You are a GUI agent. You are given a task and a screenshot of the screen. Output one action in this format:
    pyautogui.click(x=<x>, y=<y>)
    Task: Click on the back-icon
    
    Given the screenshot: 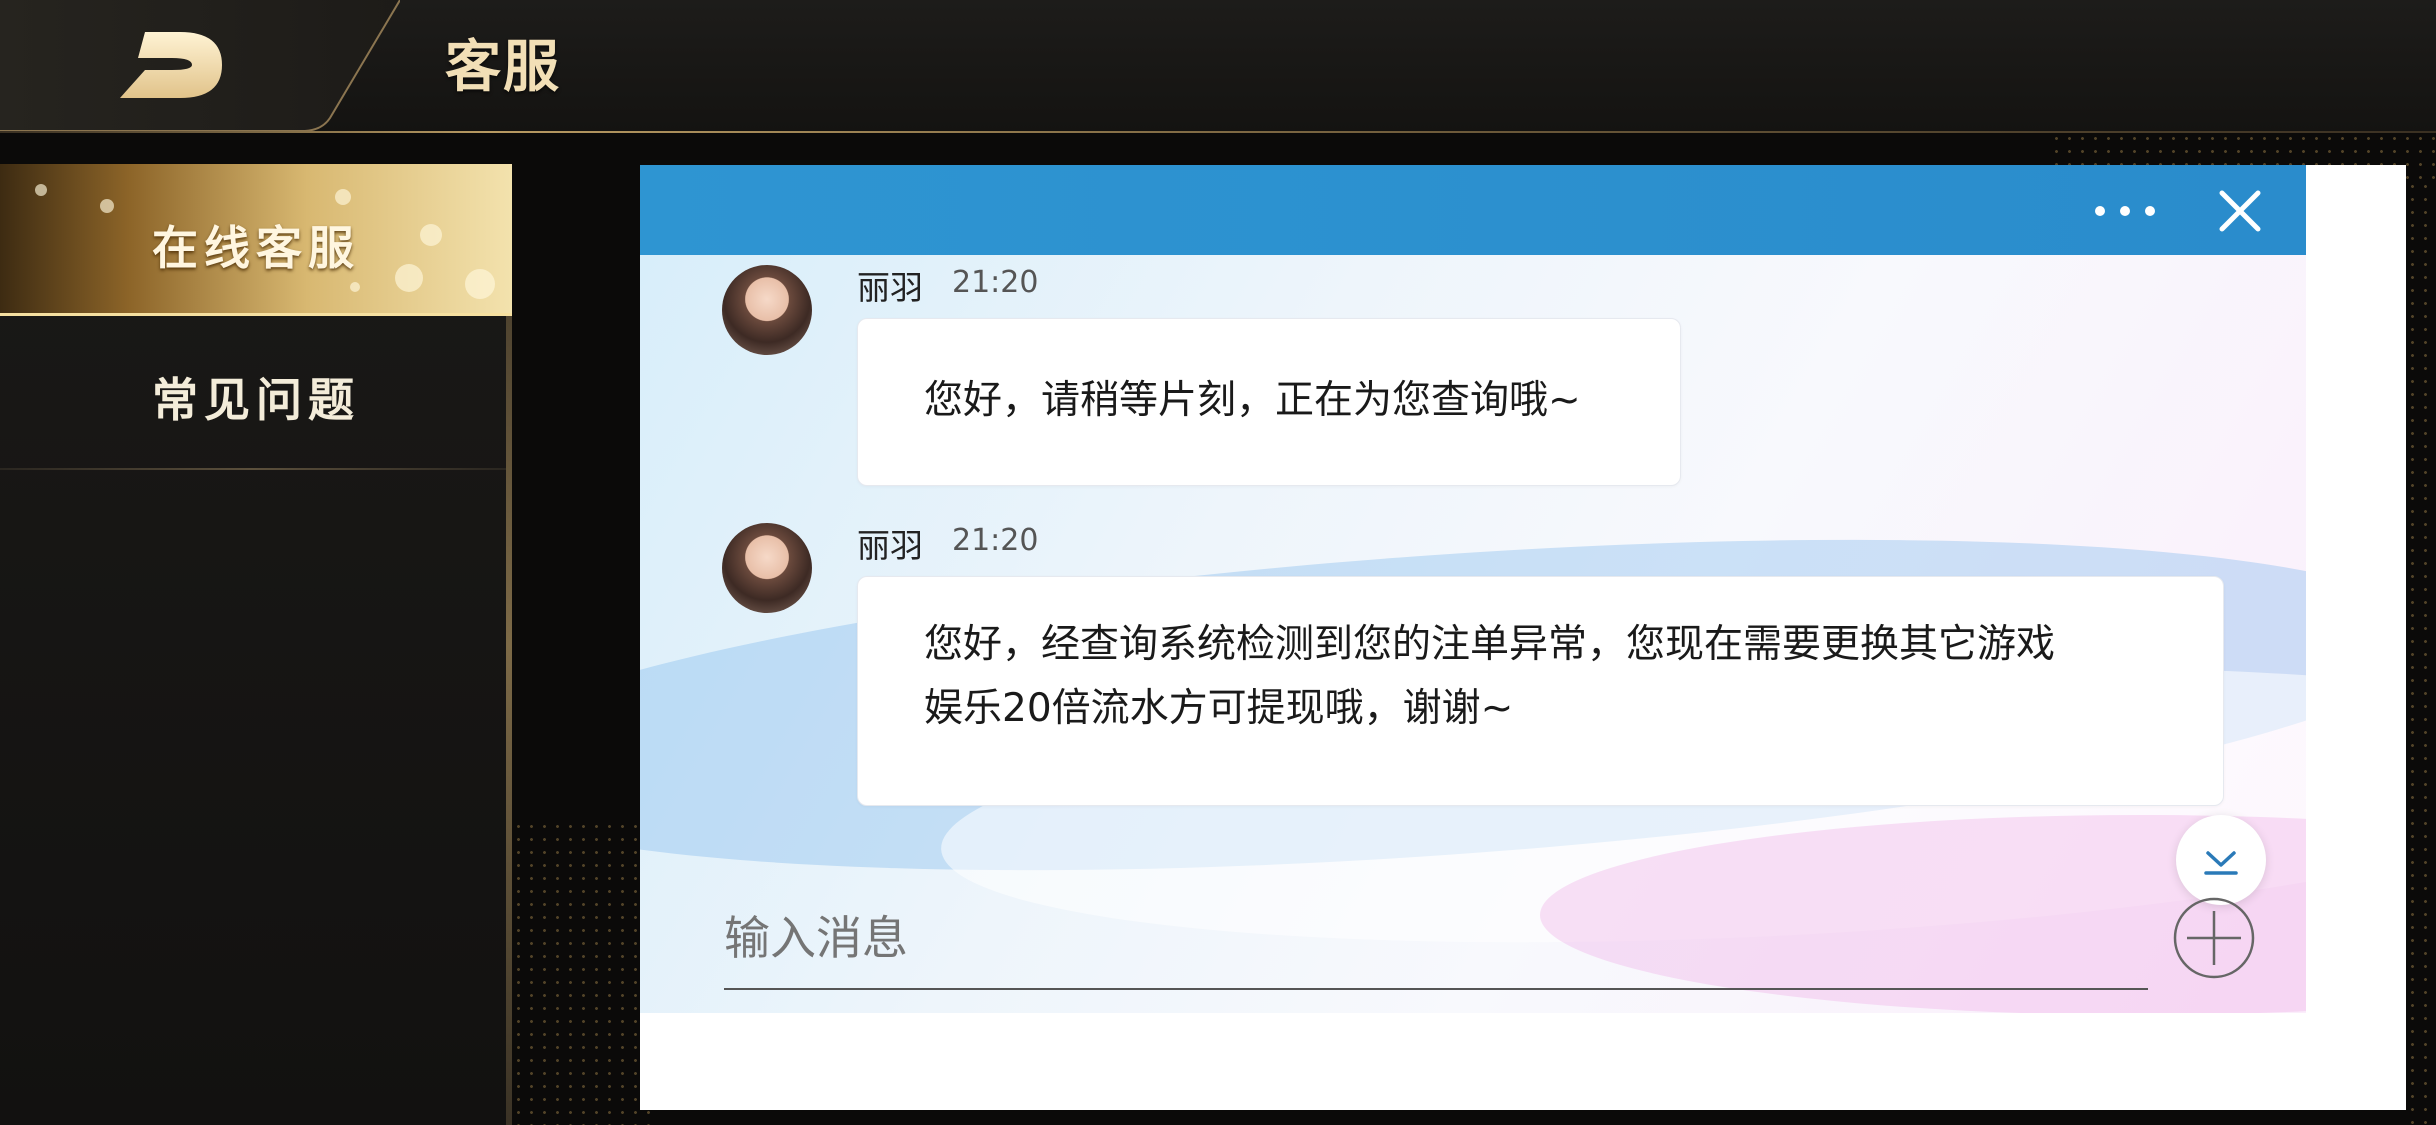 What is the action you would take?
    pyautogui.click(x=200, y=66)
    